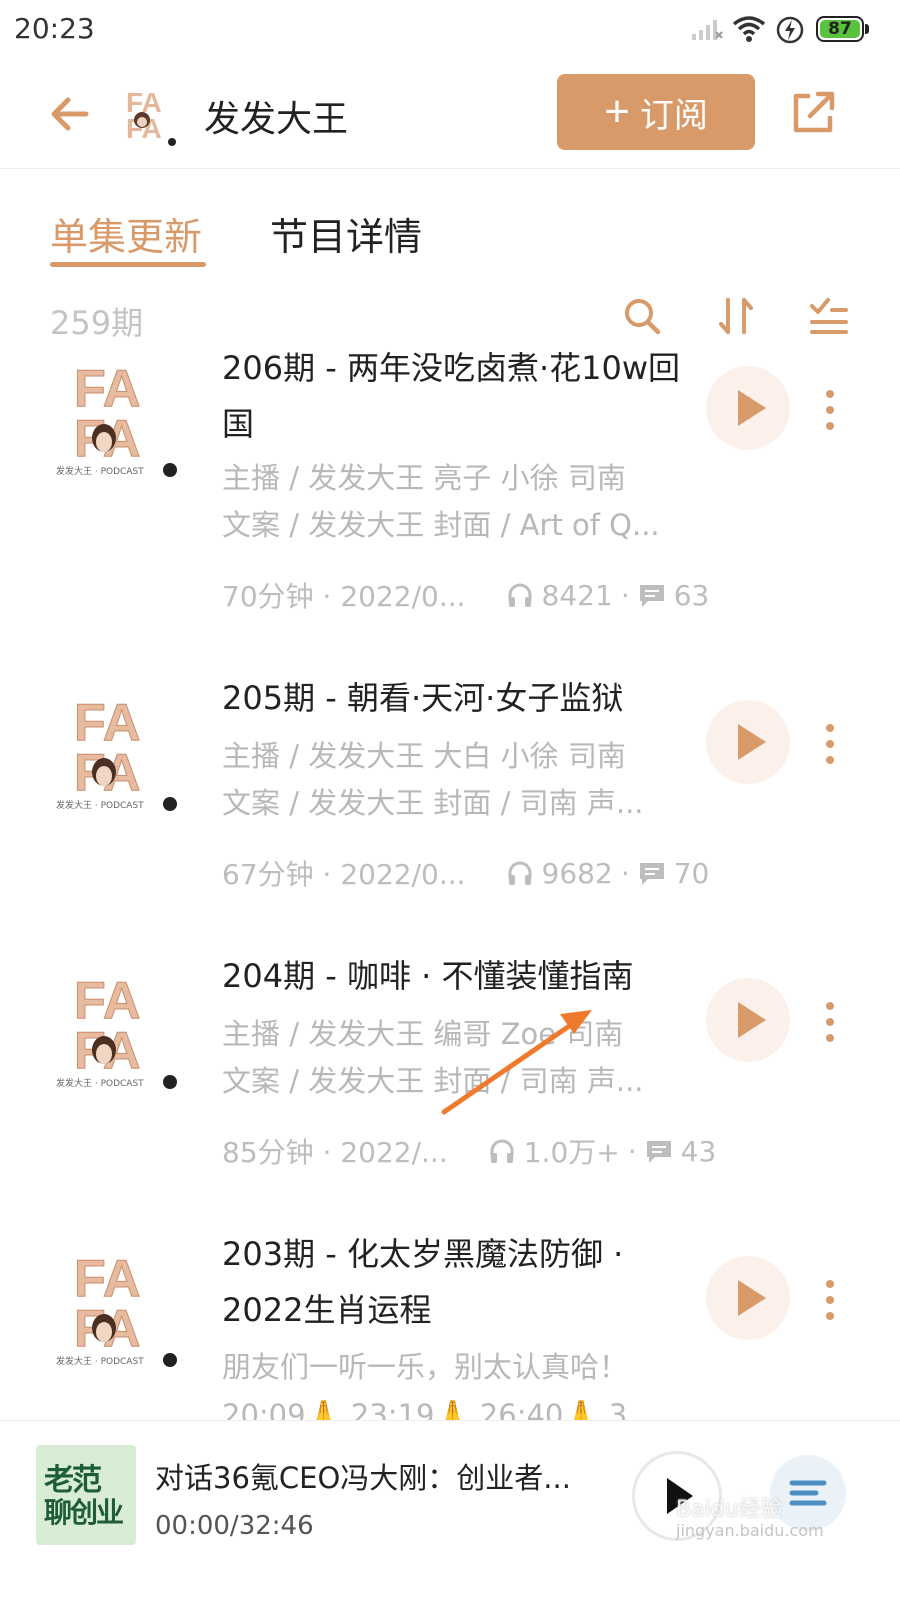  Describe the element at coordinates (828, 316) in the screenshot. I see `batch-select-icon` at that location.